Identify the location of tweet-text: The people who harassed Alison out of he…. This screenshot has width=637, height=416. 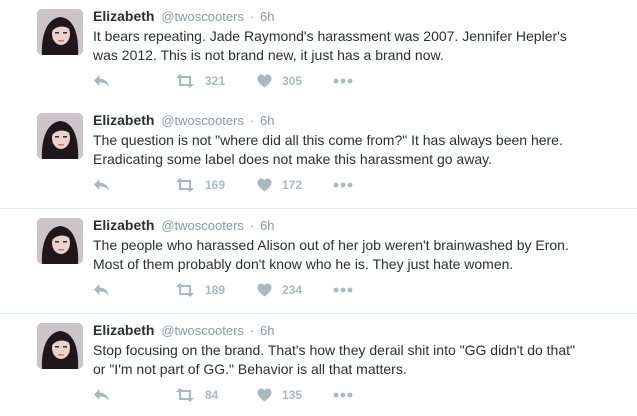
(331, 254).